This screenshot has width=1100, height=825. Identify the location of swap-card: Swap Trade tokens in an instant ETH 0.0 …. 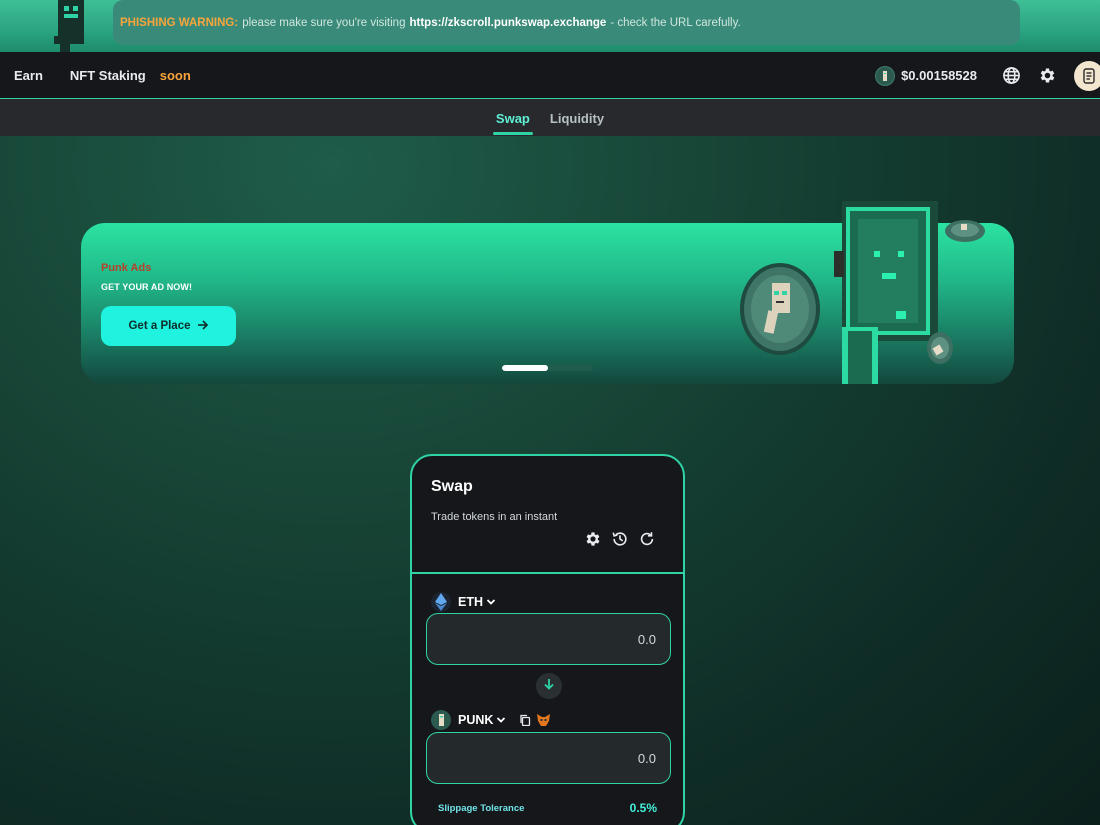
(547, 639).